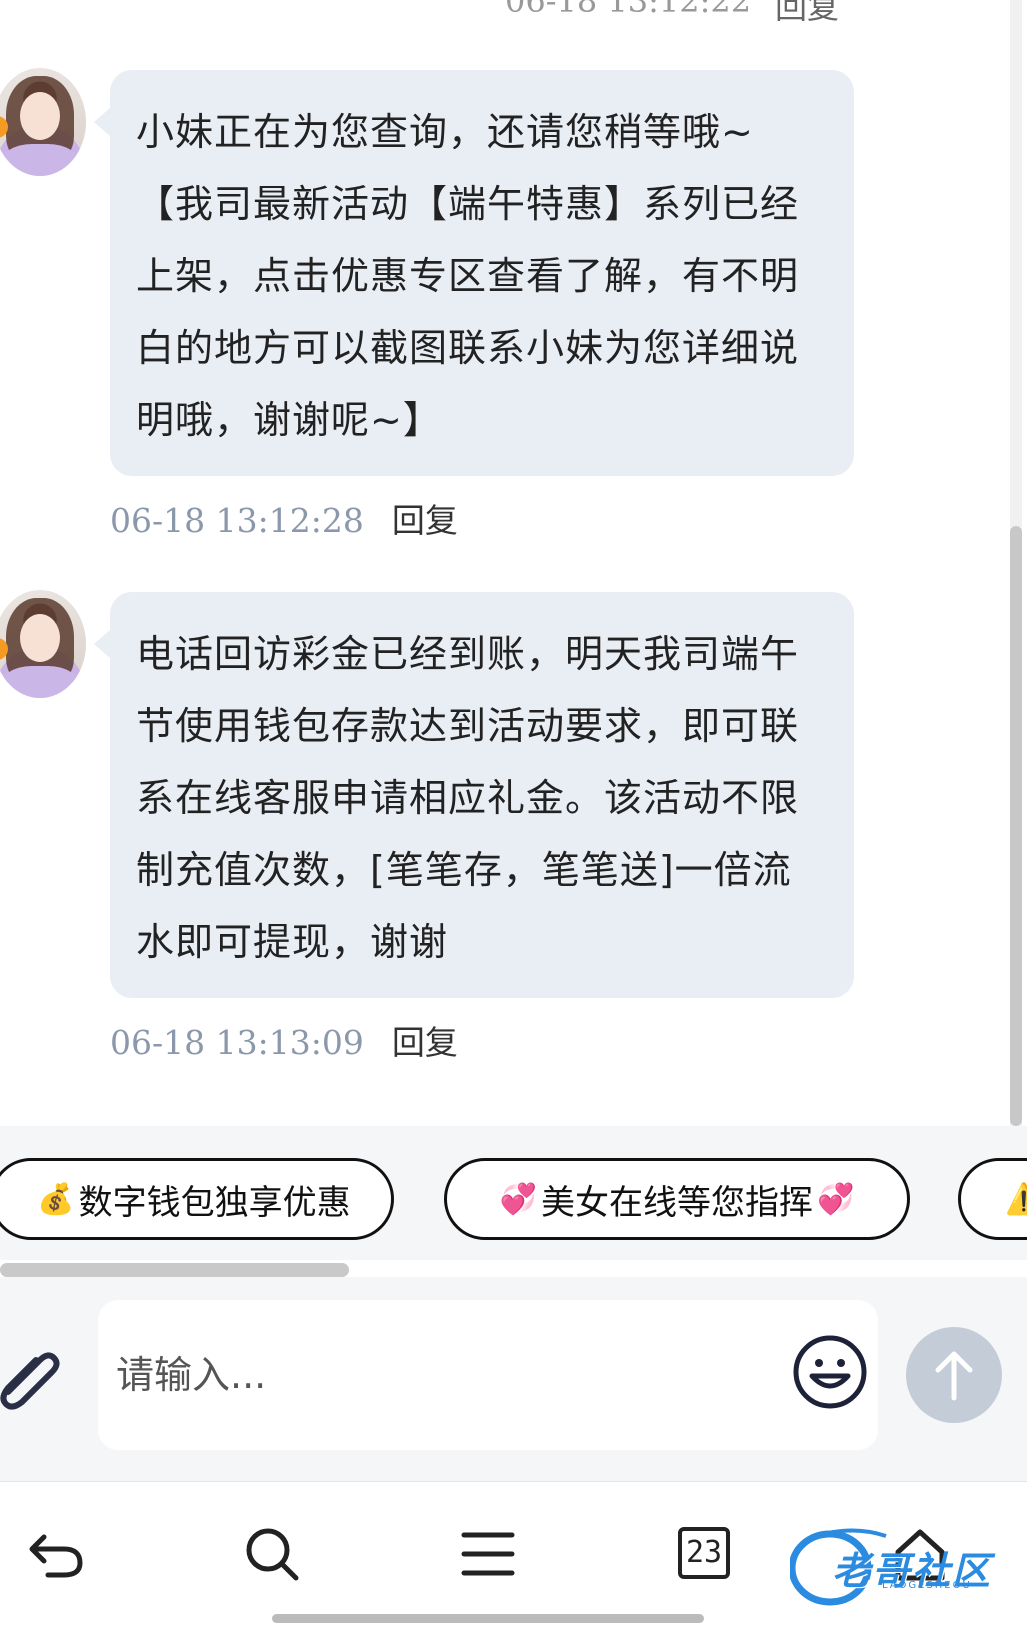  What do you see at coordinates (237, 1042) in the screenshot?
I see `message-timestamp: 06-18 13:13:09` at bounding box center [237, 1042].